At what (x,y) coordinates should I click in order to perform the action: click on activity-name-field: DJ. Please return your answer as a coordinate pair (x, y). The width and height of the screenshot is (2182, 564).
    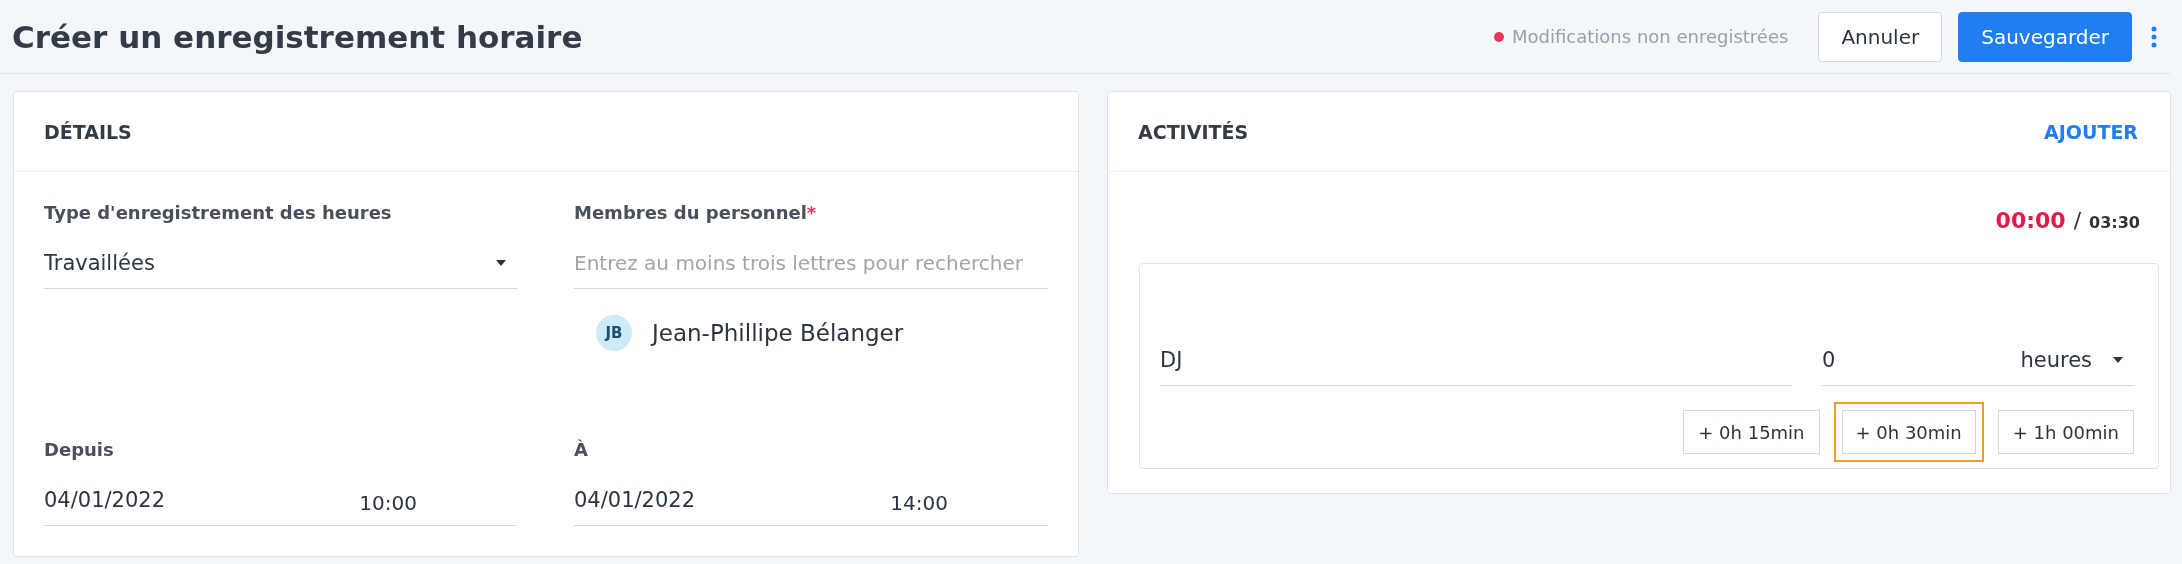
    Looking at the image, I should click on (1476, 360).